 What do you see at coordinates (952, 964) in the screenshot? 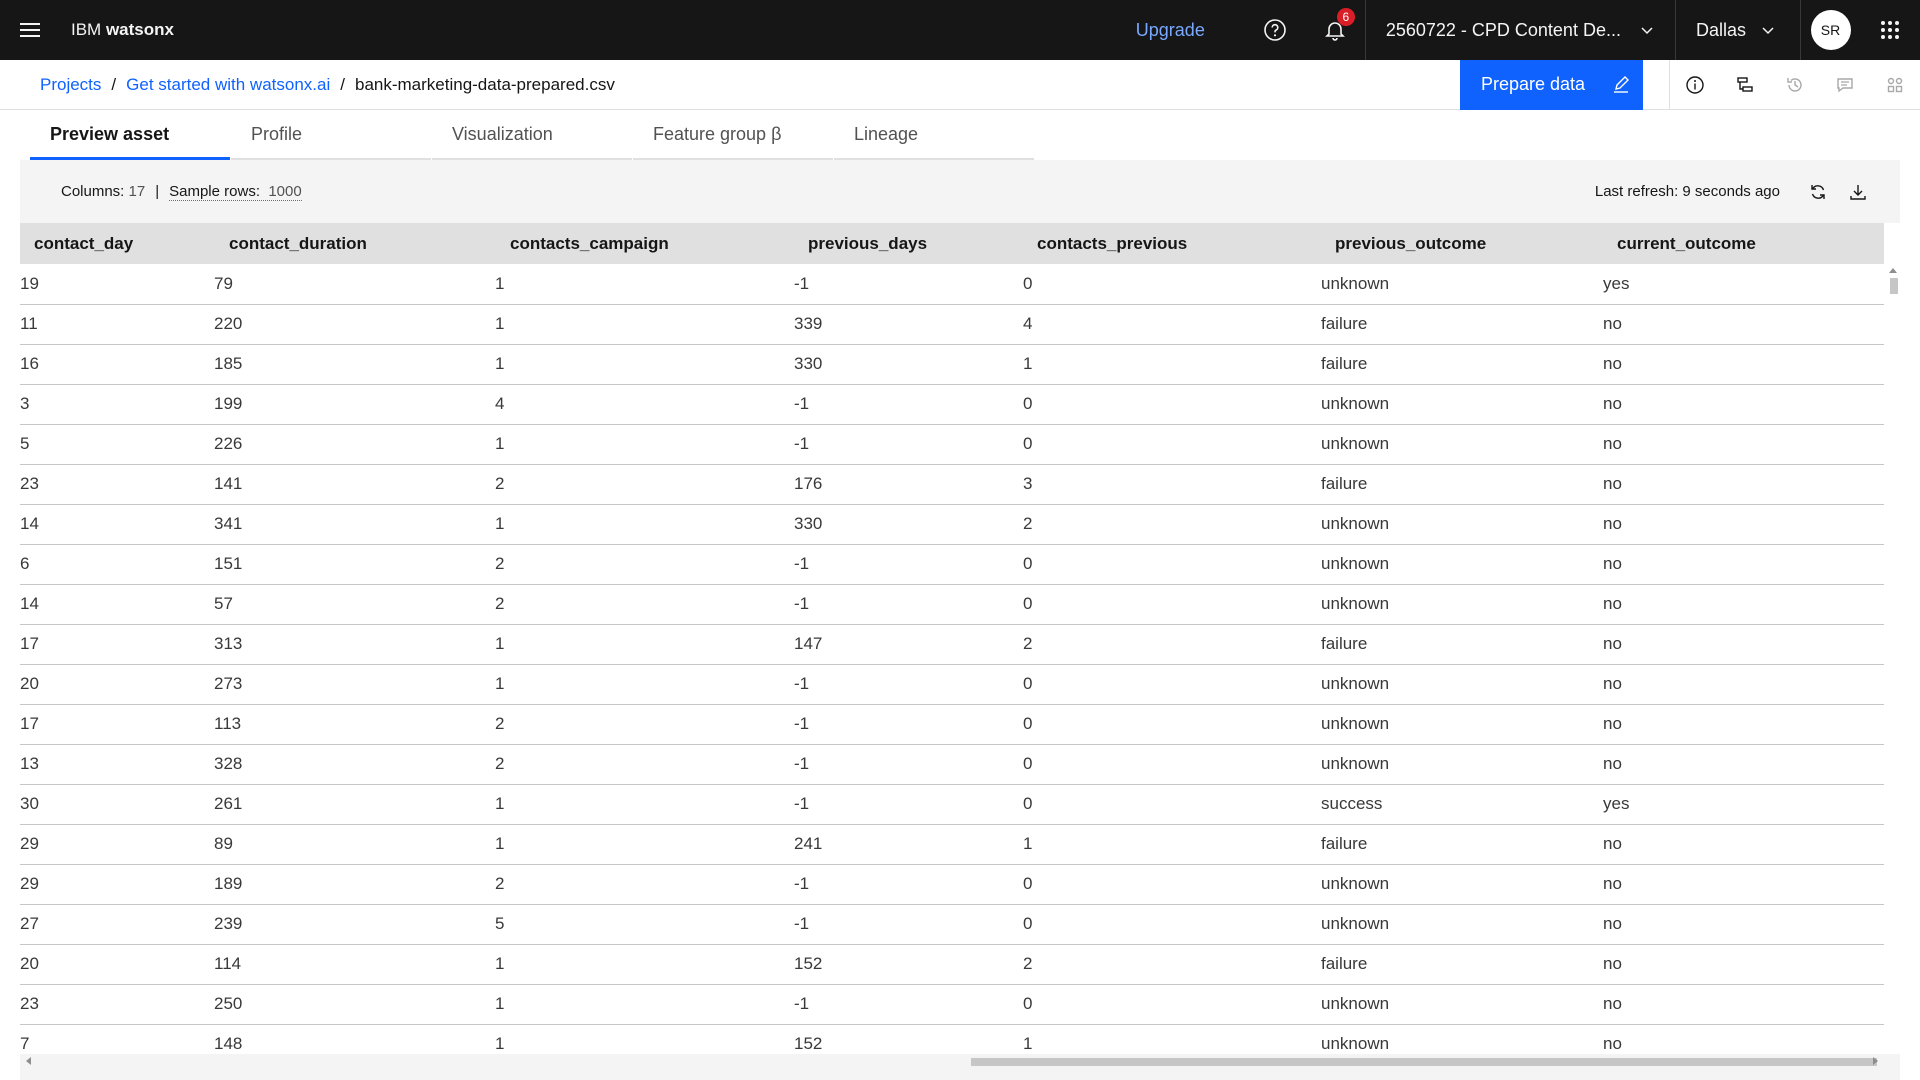
I see `table-row: 20 114 1 152 2 failure no` at bounding box center [952, 964].